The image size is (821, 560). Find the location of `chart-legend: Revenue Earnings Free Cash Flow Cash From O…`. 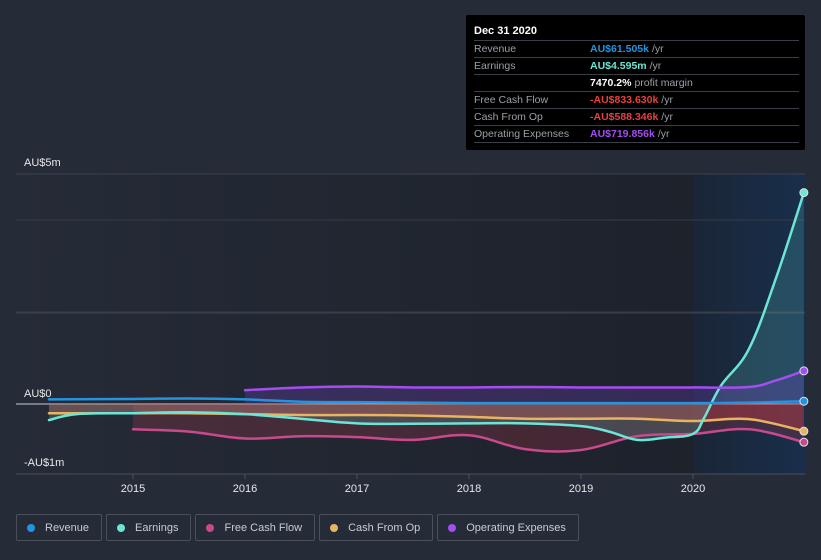

chart-legend: Revenue Earnings Free Cash Flow Cash From O… is located at coordinates (297, 527).